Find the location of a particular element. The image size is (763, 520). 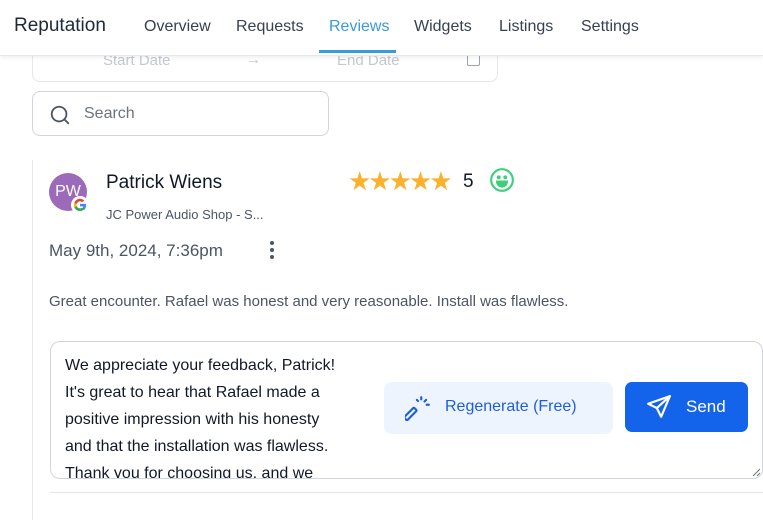

tab-requests: Requests is located at coordinates (270, 27).